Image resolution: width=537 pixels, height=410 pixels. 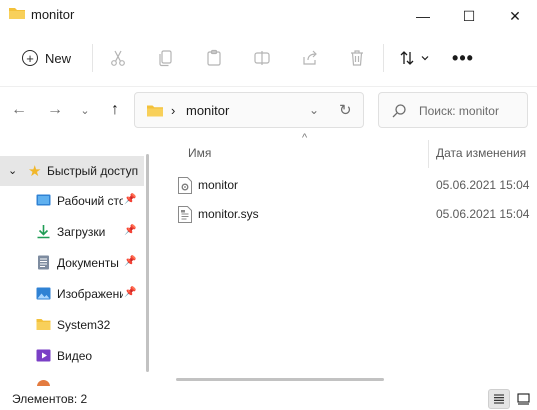 I want to click on sidebar-item-label: Быстрый доступ, so click(x=93, y=171).